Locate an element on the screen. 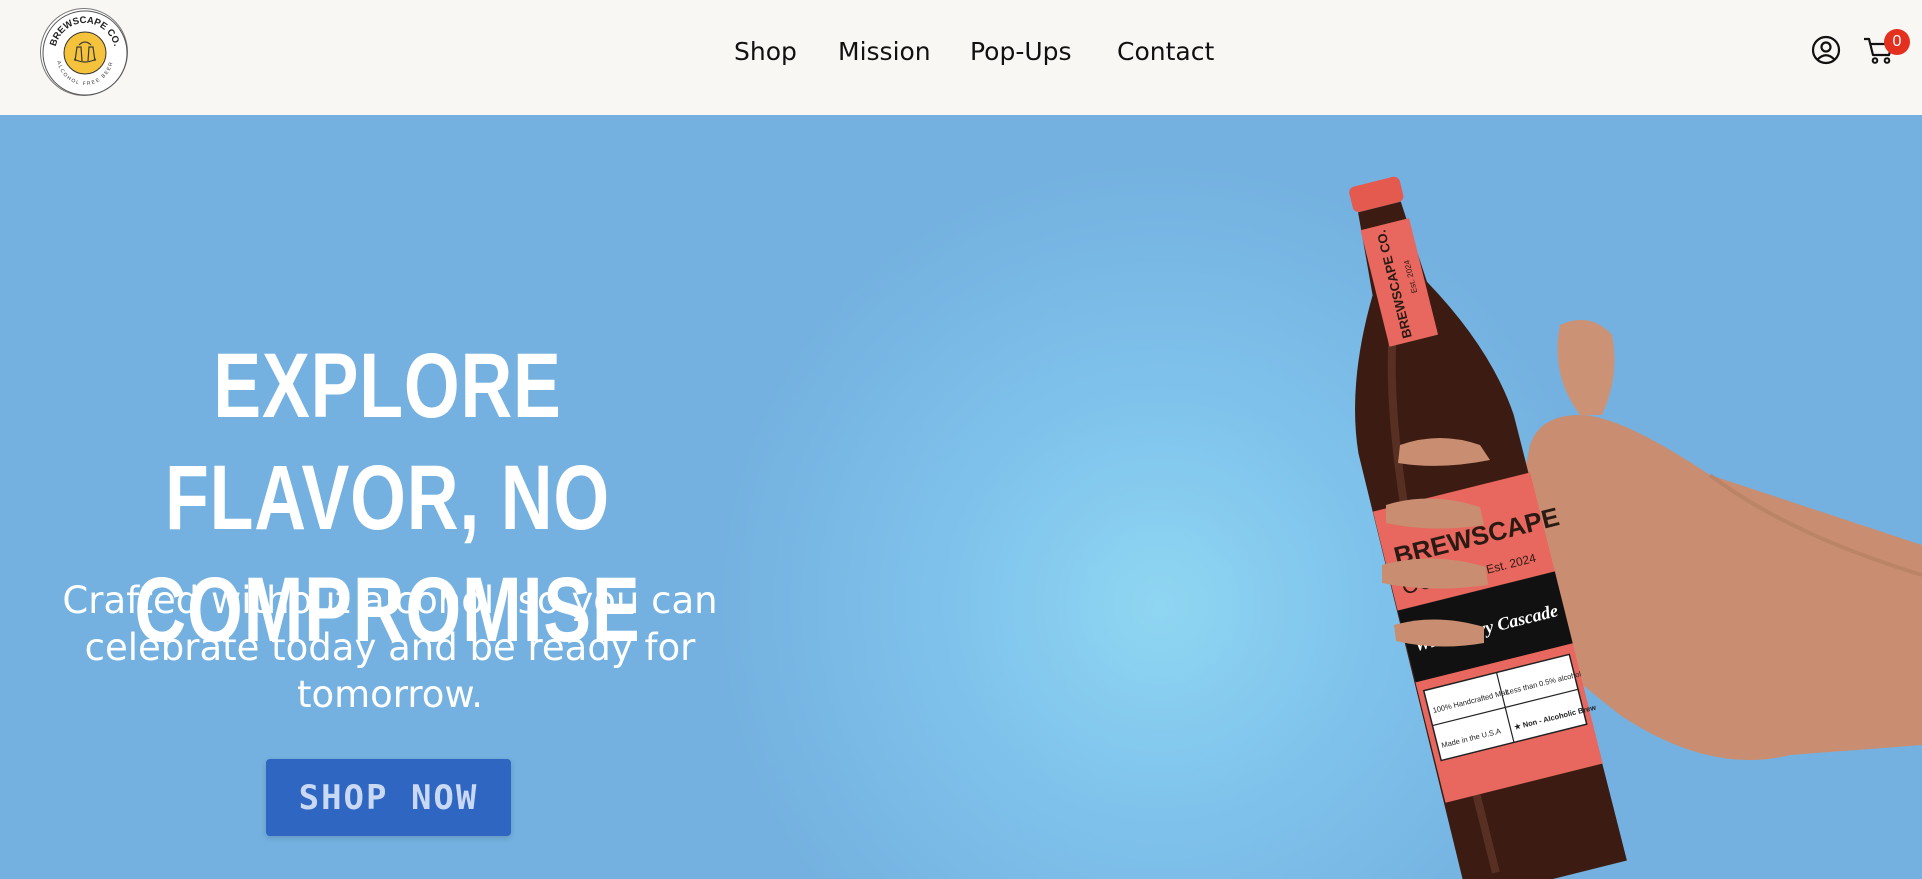  cart-count-badge: 0 is located at coordinates (1897, 42).